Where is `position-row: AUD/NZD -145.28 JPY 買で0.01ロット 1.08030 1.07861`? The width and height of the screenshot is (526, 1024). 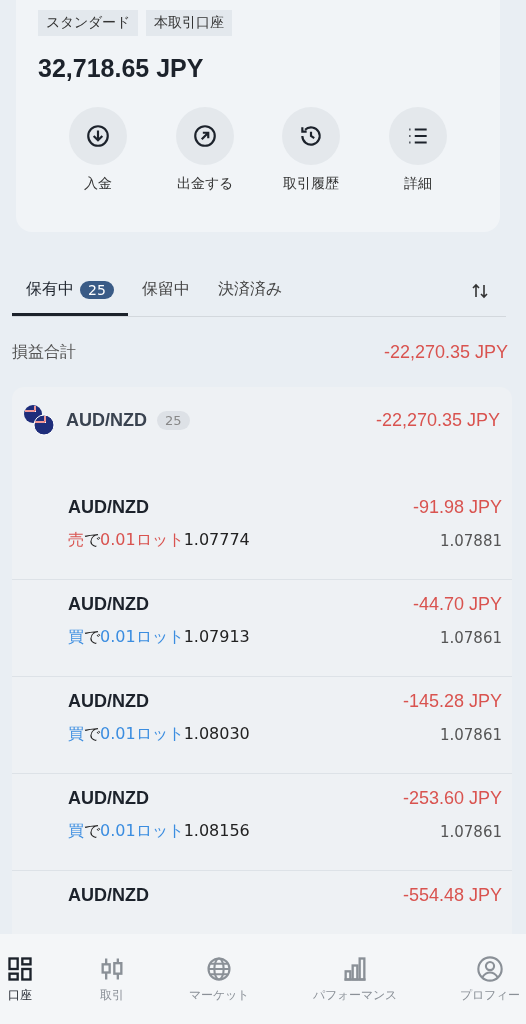
position-row: AUD/NZD -145.28 JPY 買で0.01ロット 1.08030 1.07861 is located at coordinates (262, 725).